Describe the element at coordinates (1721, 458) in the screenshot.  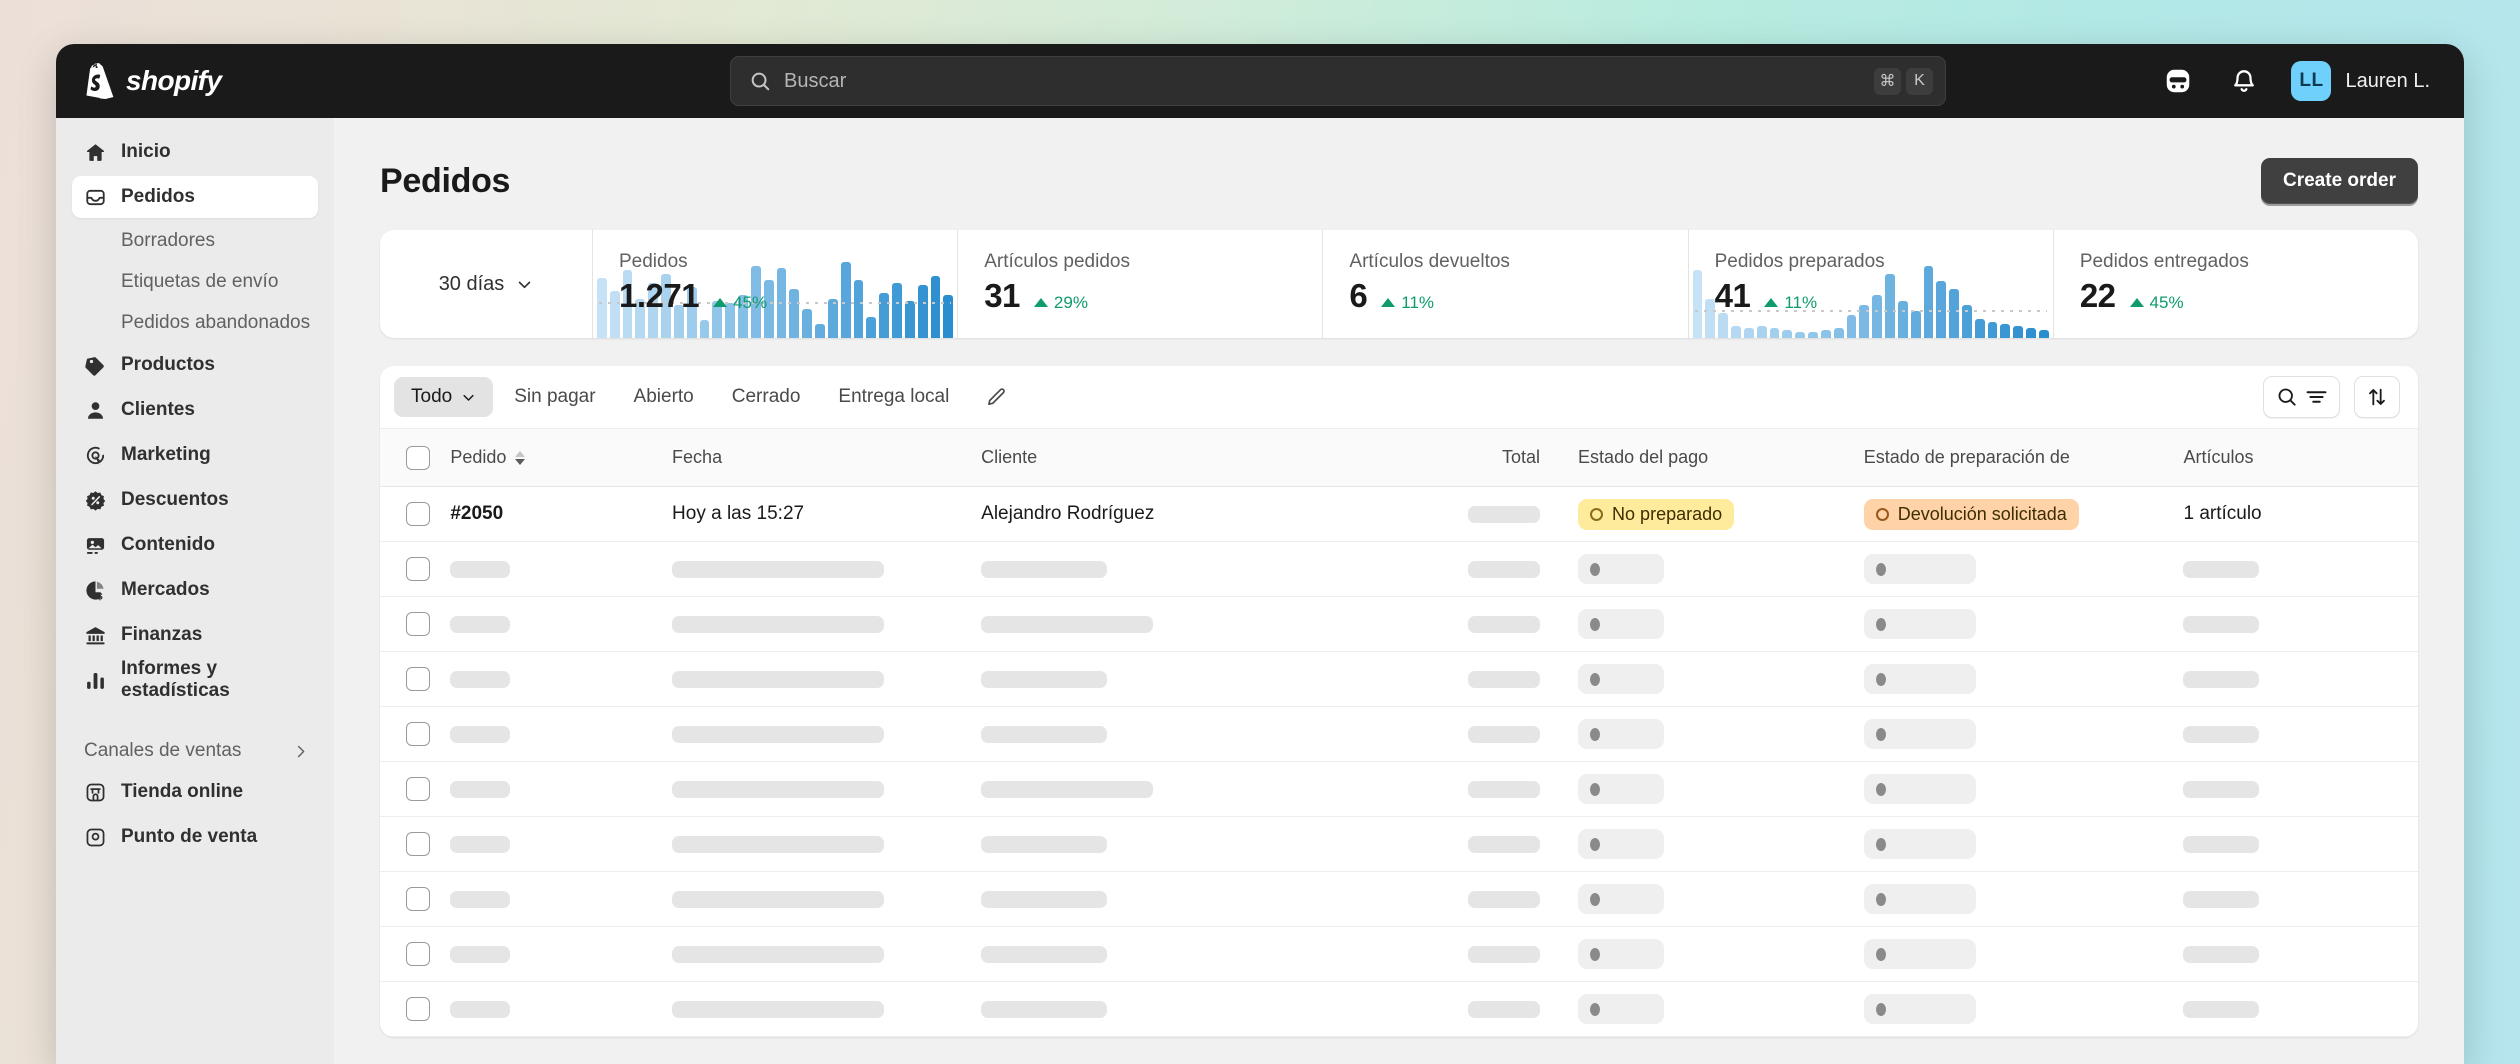
I see `th-payment-status: Estado del pago` at that location.